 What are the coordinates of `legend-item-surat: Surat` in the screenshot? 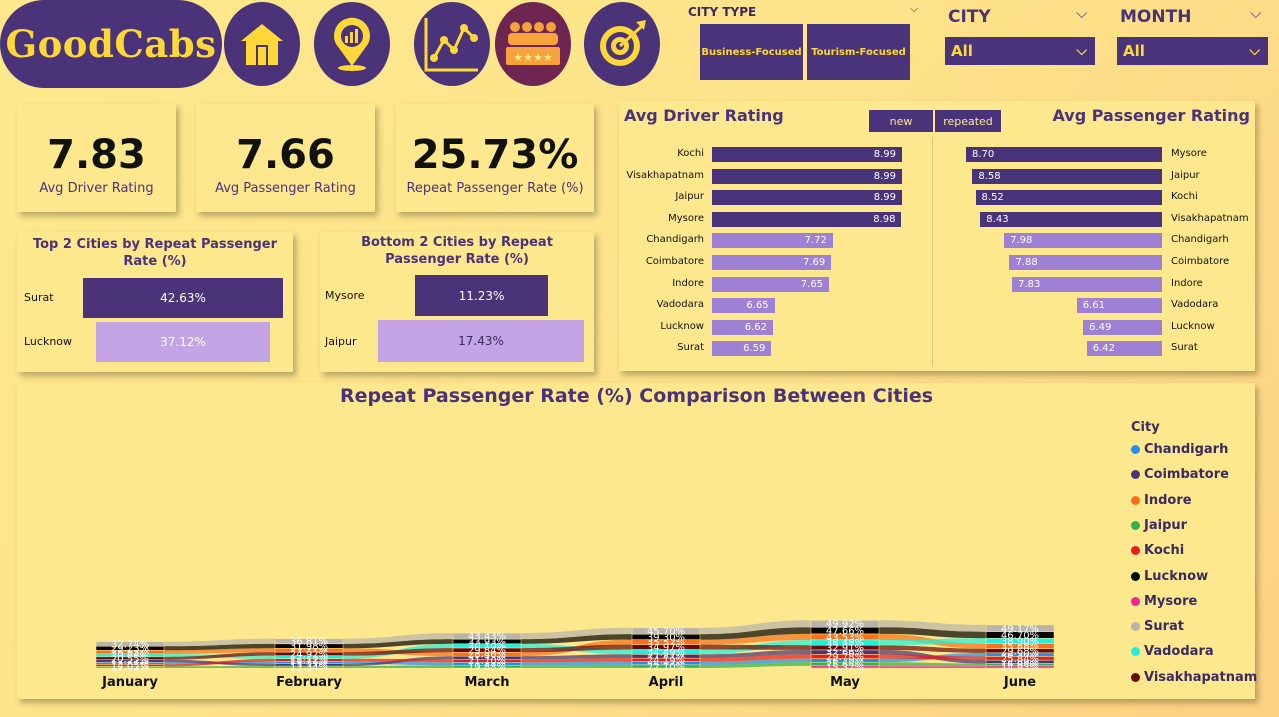 It's located at (1157, 626).